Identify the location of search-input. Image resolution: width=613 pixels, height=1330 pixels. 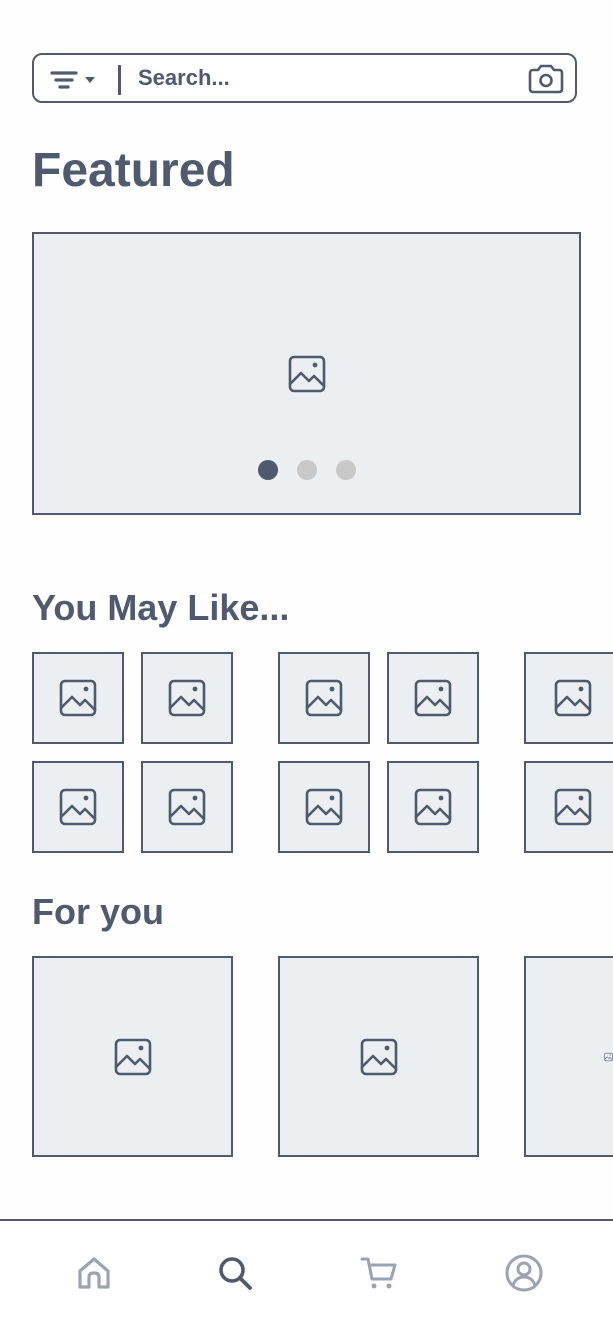
(323, 78).